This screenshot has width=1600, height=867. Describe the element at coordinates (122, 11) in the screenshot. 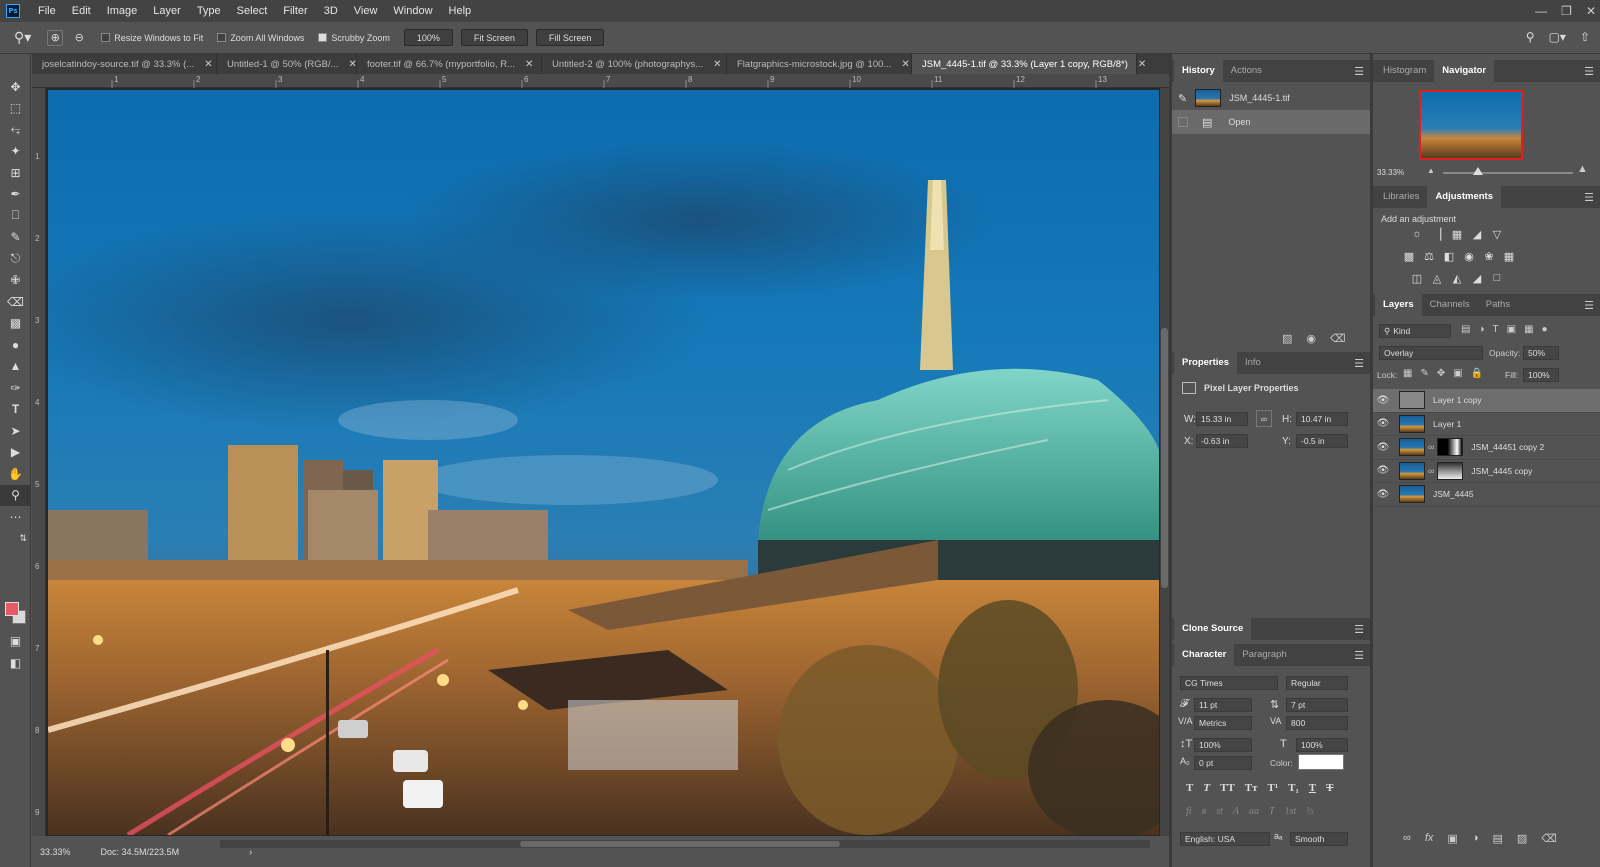

I see `menu-image: Image` at that location.